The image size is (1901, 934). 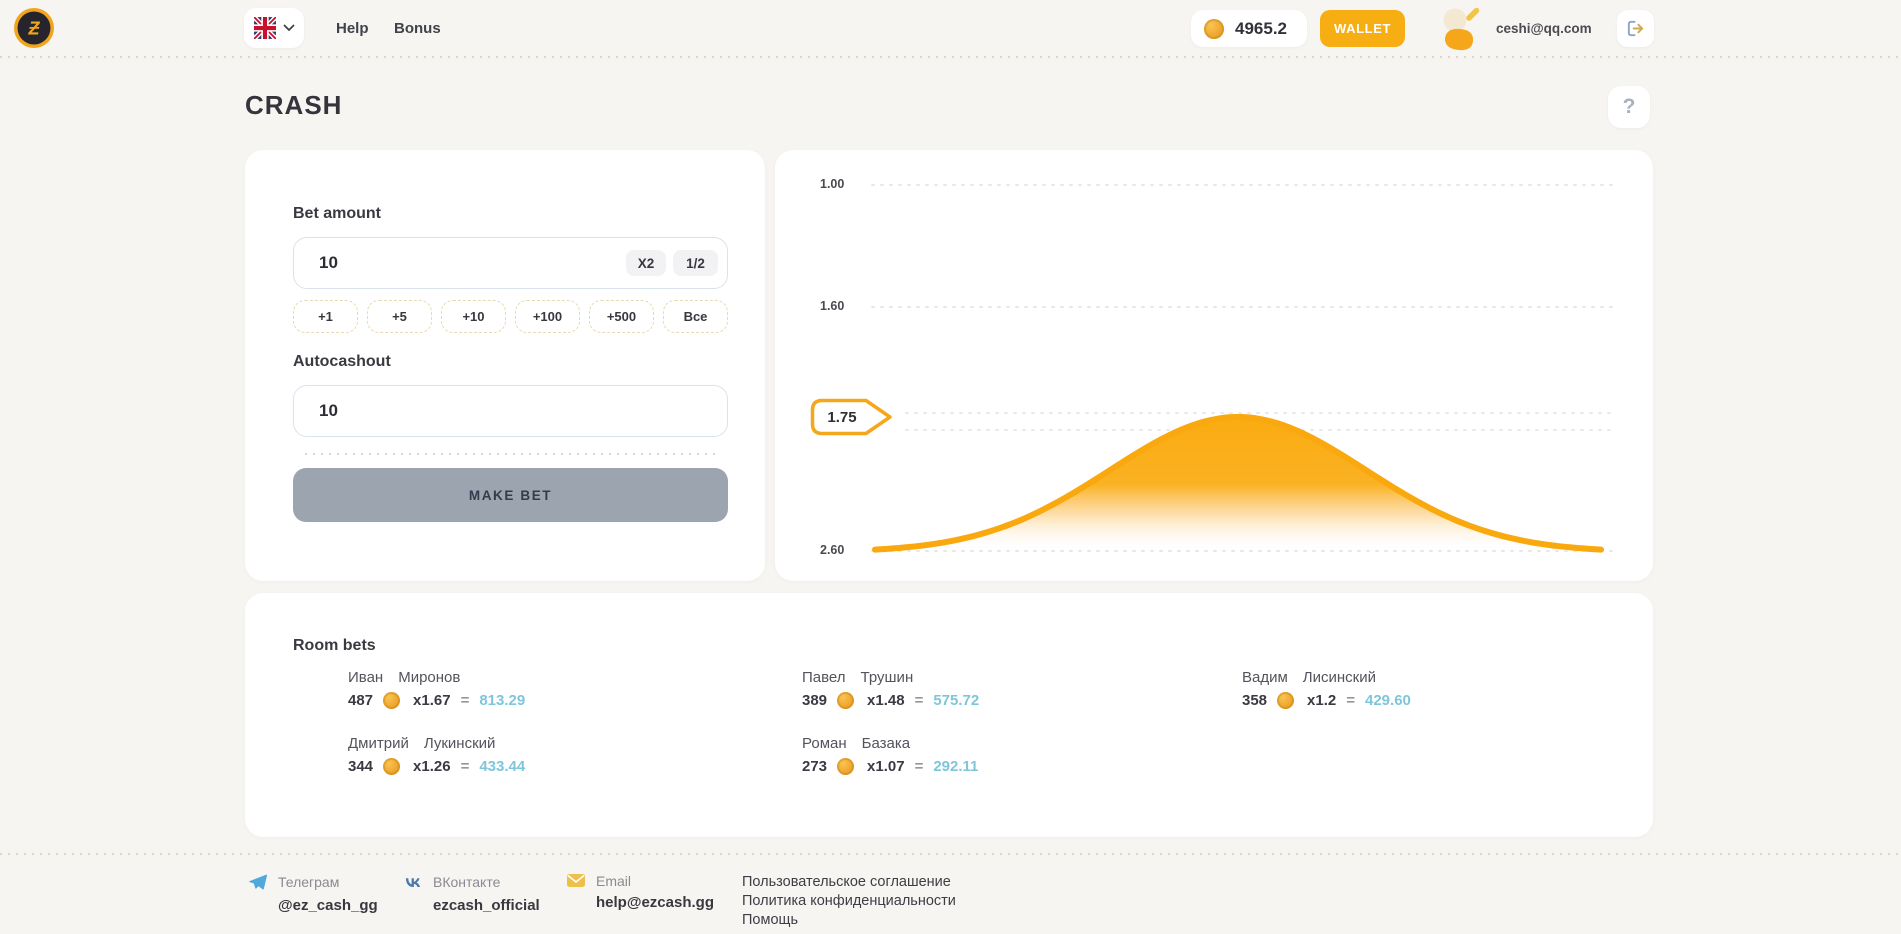 What do you see at coordinates (655, 902) in the screenshot?
I see `email-address: help@ezcash.gg` at bounding box center [655, 902].